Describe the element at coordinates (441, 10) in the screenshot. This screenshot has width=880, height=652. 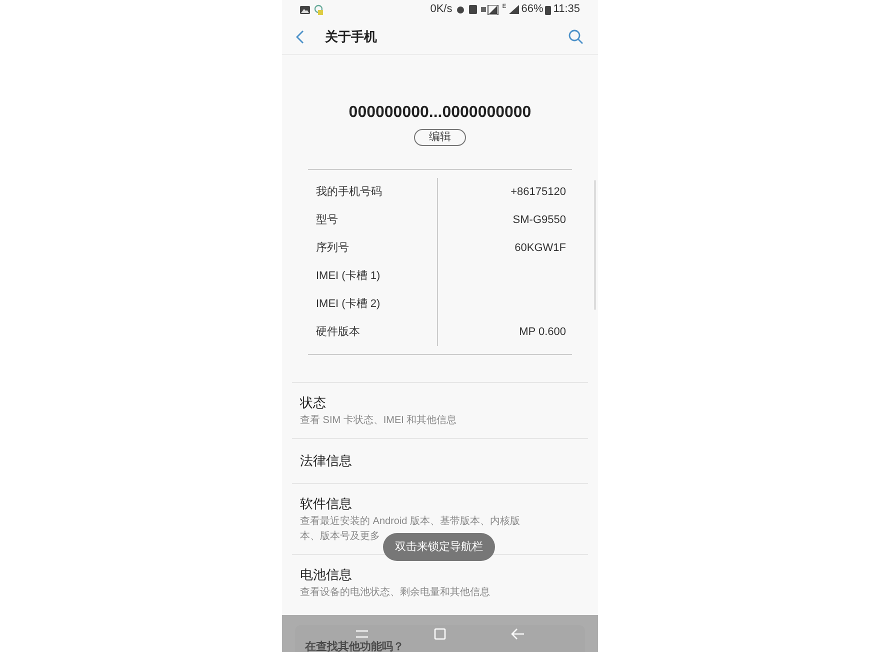
I see `network-speed: 0K/s` at that location.